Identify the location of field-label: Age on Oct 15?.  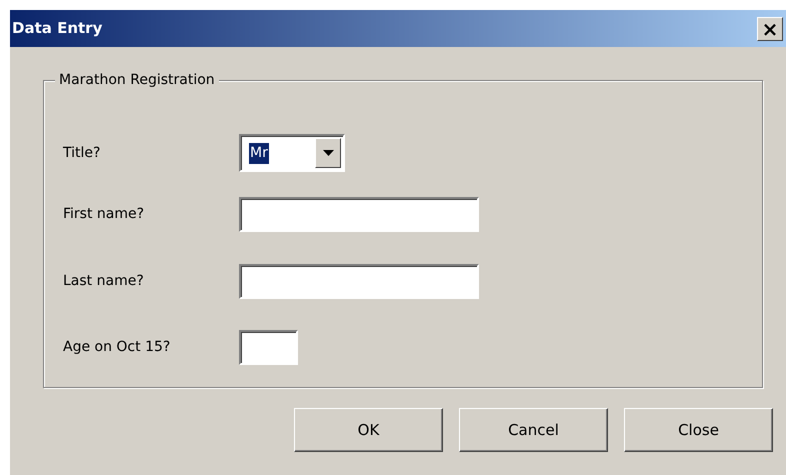
(117, 347).